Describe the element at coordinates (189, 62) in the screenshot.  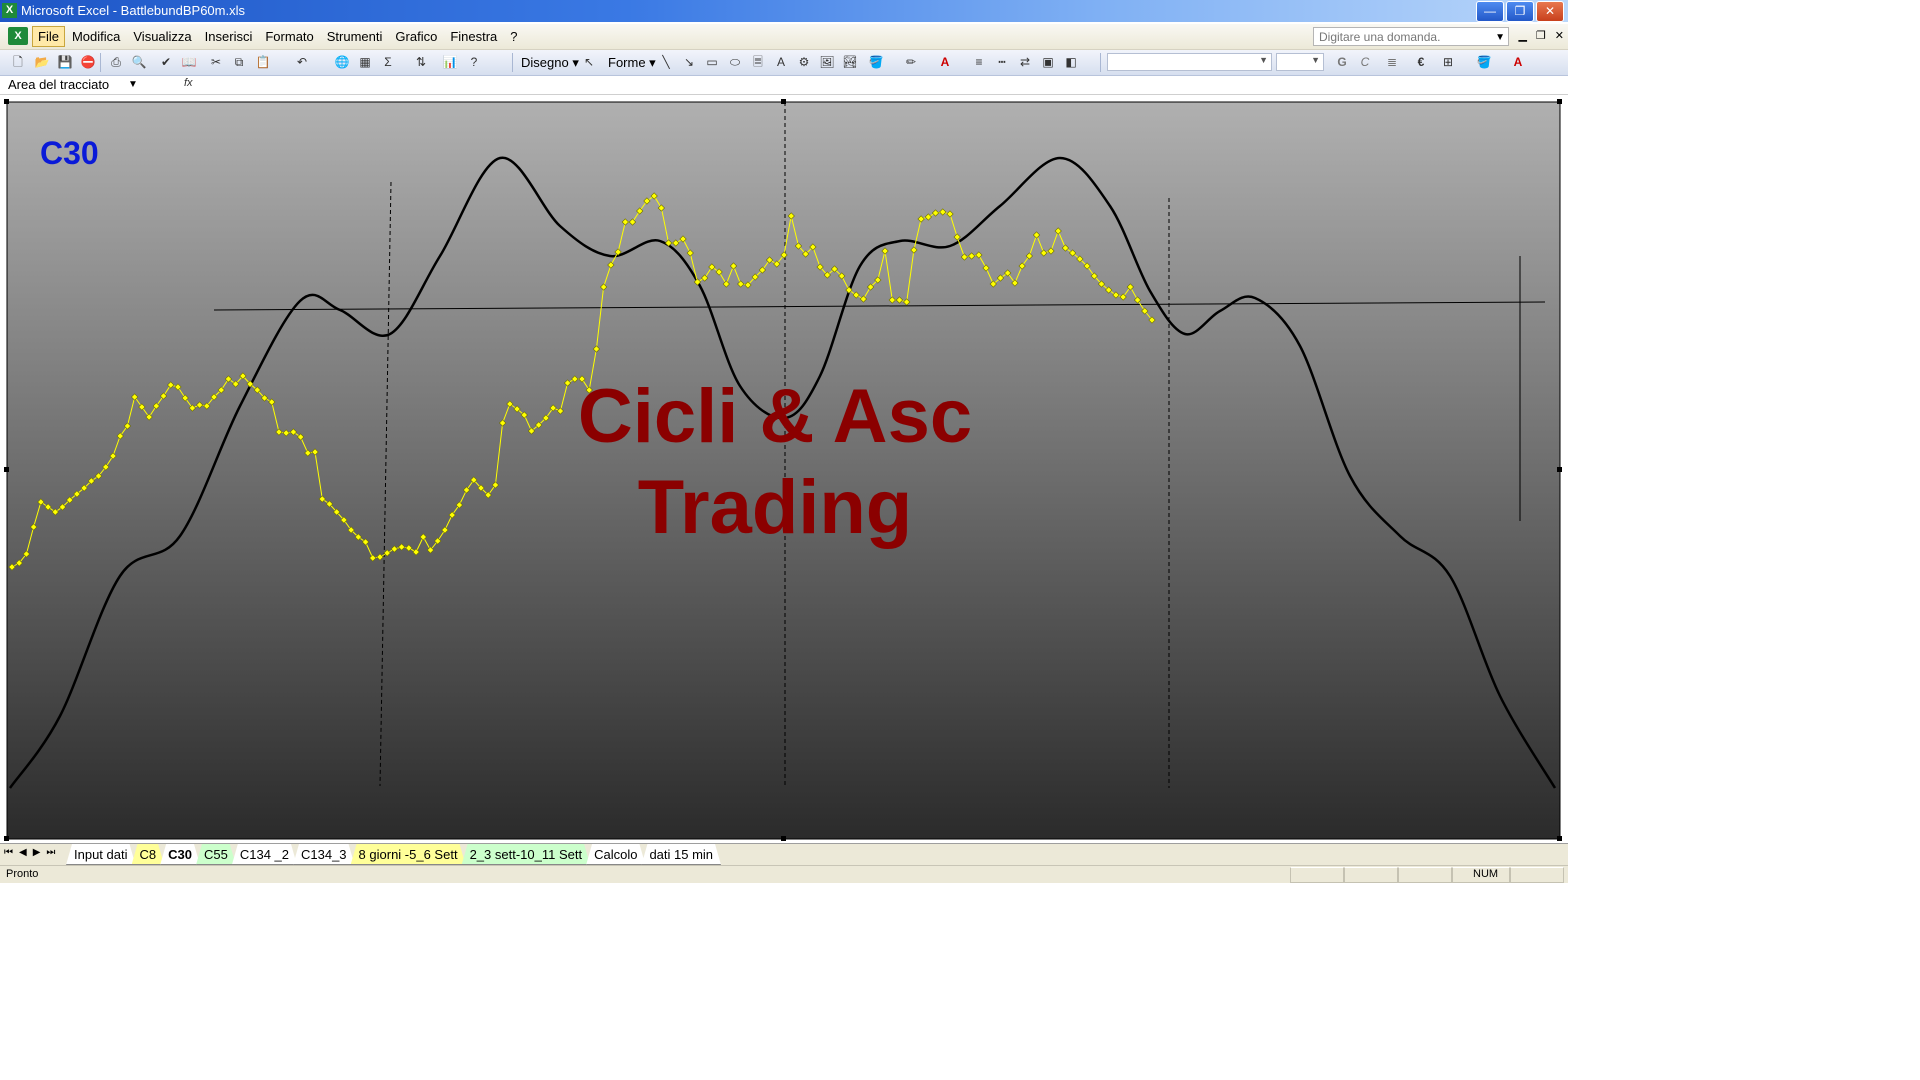
I see `research-icon: 📖` at that location.